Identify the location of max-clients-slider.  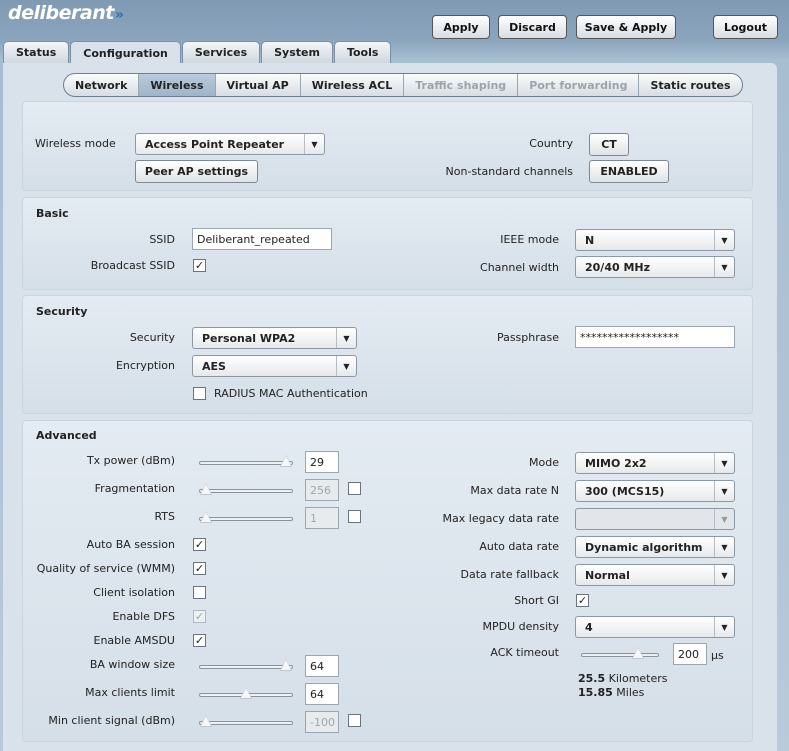
(246, 693).